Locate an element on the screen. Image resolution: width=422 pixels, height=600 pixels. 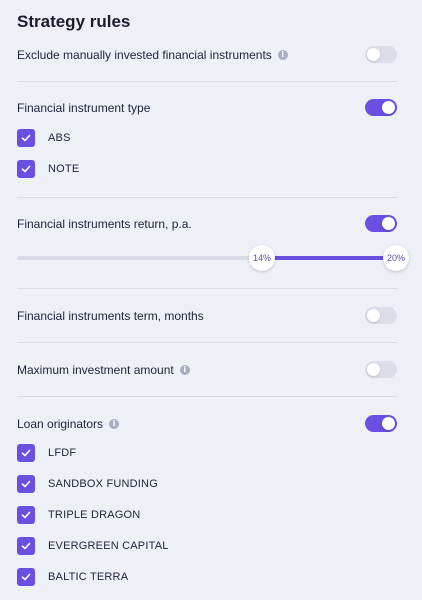
checkbox-row-lfdf: LFDF is located at coordinates (46, 453).